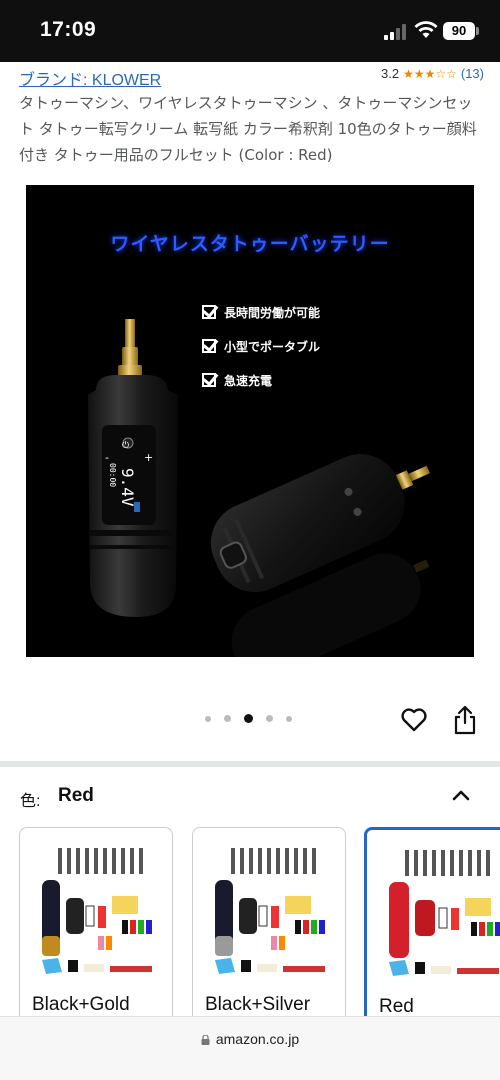 The width and height of the screenshot is (500, 1080). Describe the element at coordinates (68, 29) in the screenshot. I see `status-time: 17:09` at that location.